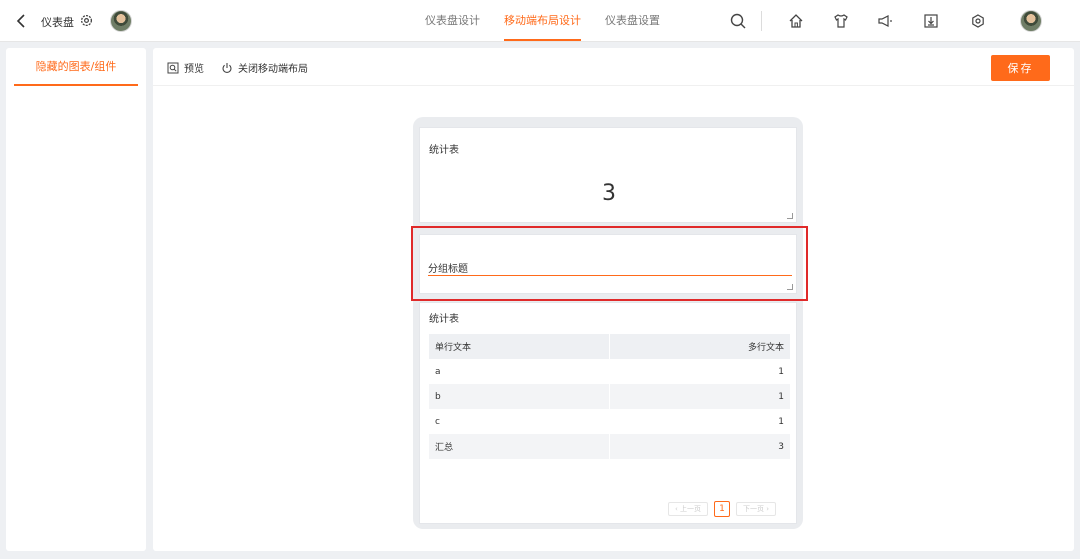 This screenshot has height=559, width=1080. Describe the element at coordinates (21, 21) in the screenshot. I see `back-icon` at that location.